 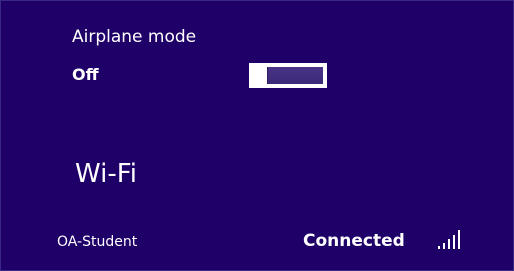 I want to click on airplane-mode-label: Airplane mode, so click(x=134, y=37).